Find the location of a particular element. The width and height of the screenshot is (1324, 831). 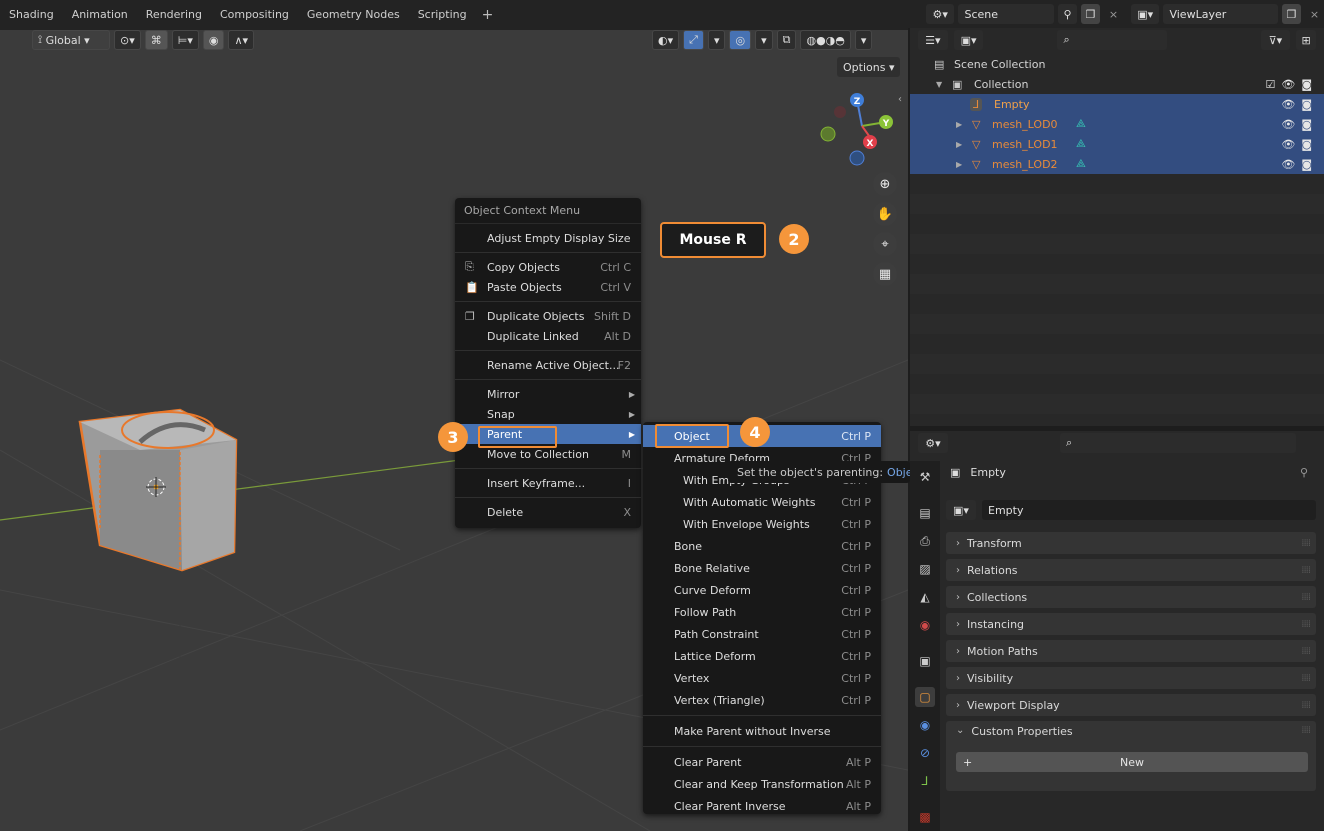

xray-toggle: ⧉ is located at coordinates (786, 40).